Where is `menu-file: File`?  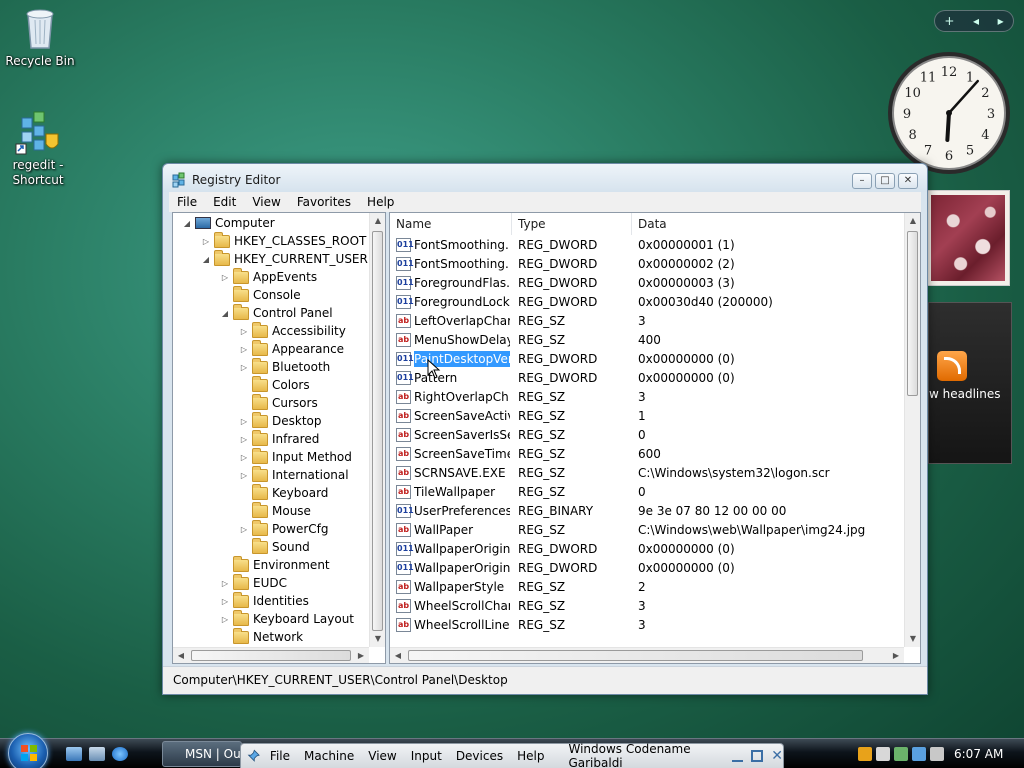 menu-file: File is located at coordinates (187, 202).